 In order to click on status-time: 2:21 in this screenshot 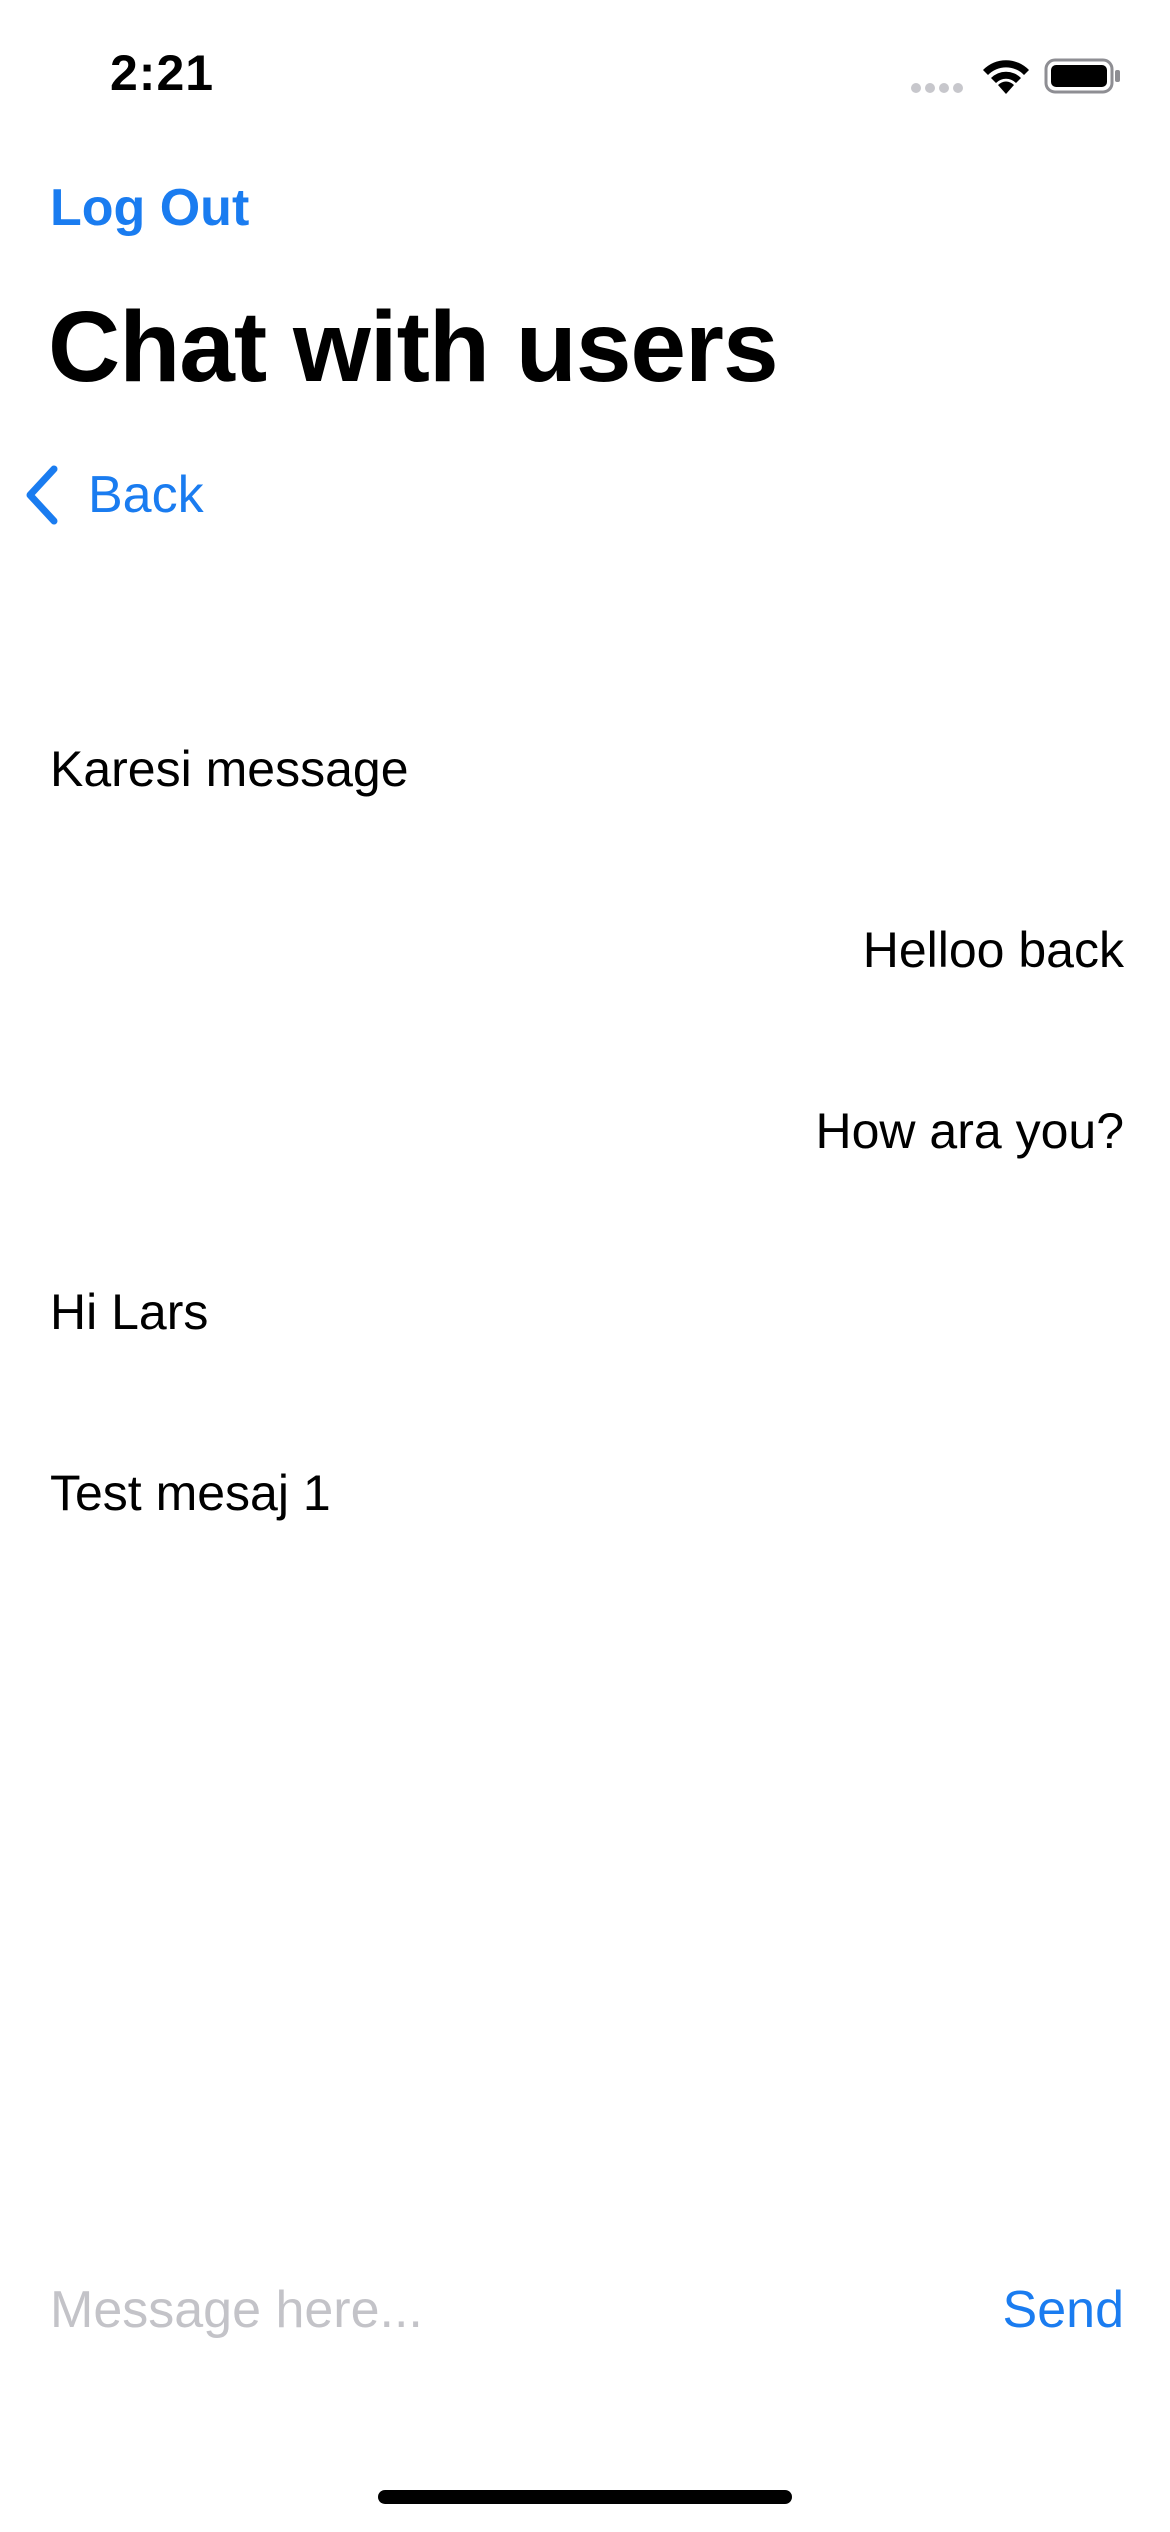, I will do `click(162, 73)`.